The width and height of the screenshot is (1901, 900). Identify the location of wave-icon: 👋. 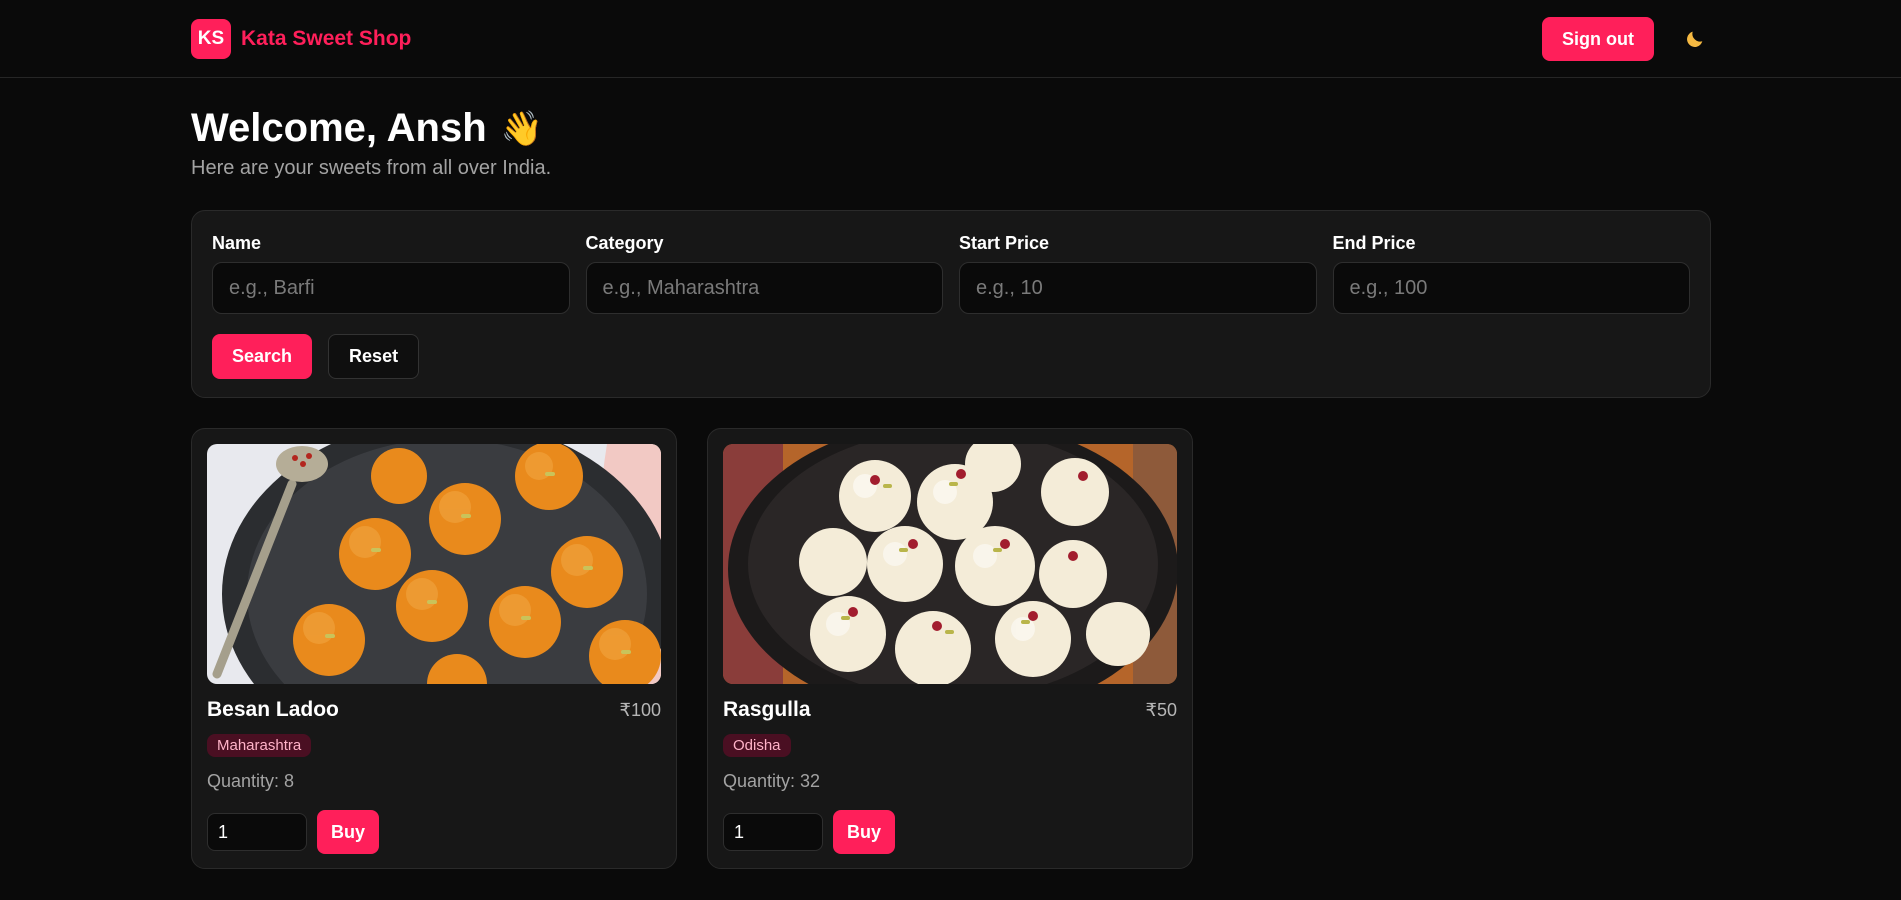
(521, 128).